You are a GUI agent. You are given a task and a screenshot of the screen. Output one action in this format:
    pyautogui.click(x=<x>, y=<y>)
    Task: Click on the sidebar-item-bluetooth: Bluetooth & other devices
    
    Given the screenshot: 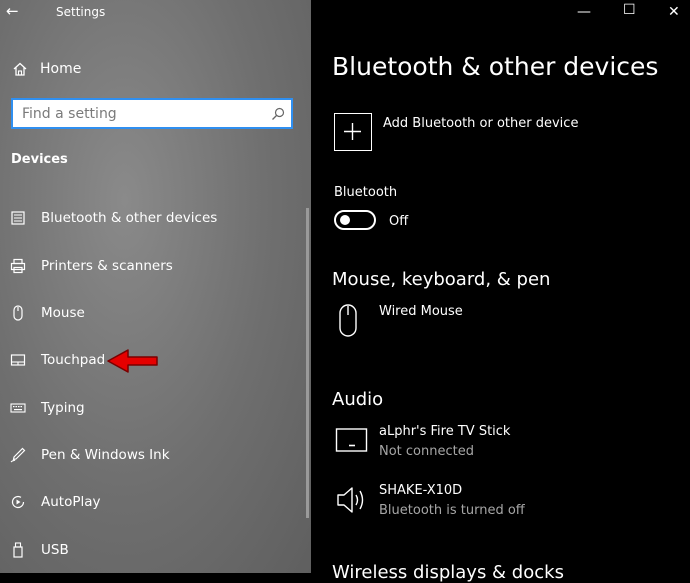 What is the action you would take?
    pyautogui.click(x=113, y=218)
    